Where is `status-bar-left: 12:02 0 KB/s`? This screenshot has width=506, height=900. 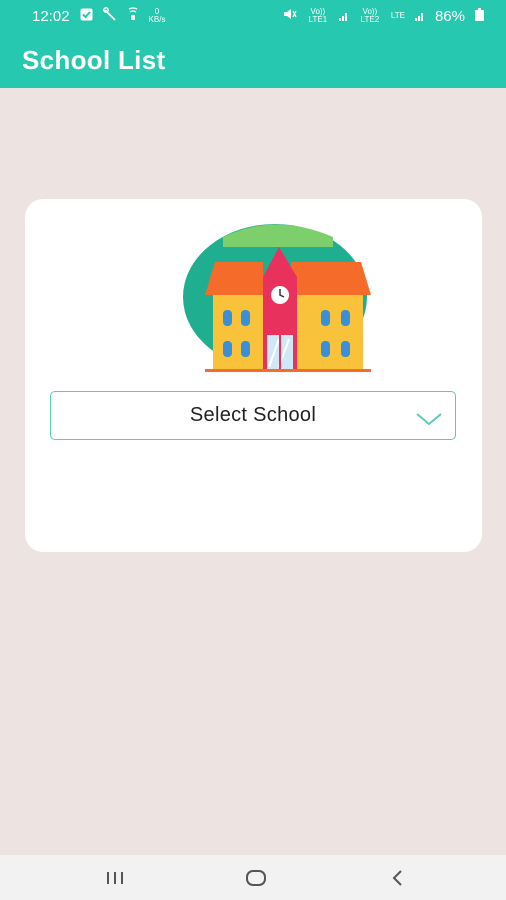 status-bar-left: 12:02 0 KB/s is located at coordinates (98, 16).